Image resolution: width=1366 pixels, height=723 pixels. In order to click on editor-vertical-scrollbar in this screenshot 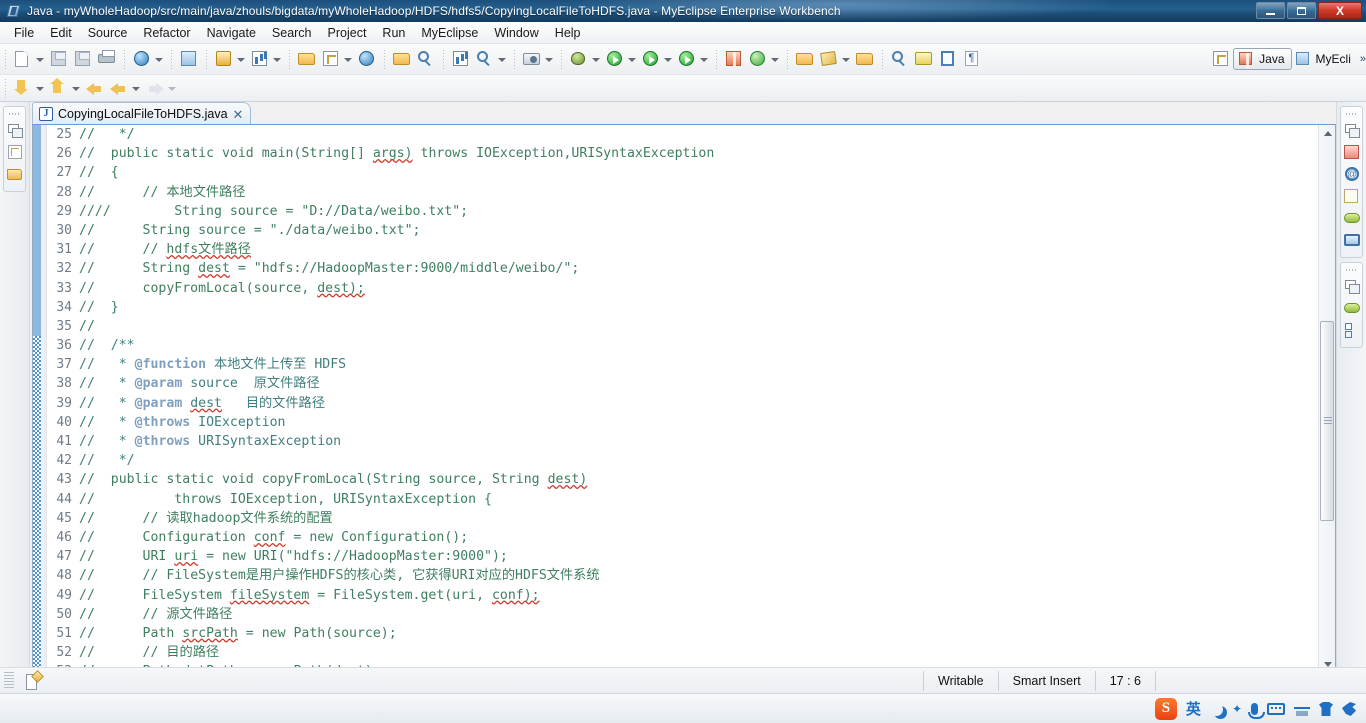, I will do `click(1326, 399)`.